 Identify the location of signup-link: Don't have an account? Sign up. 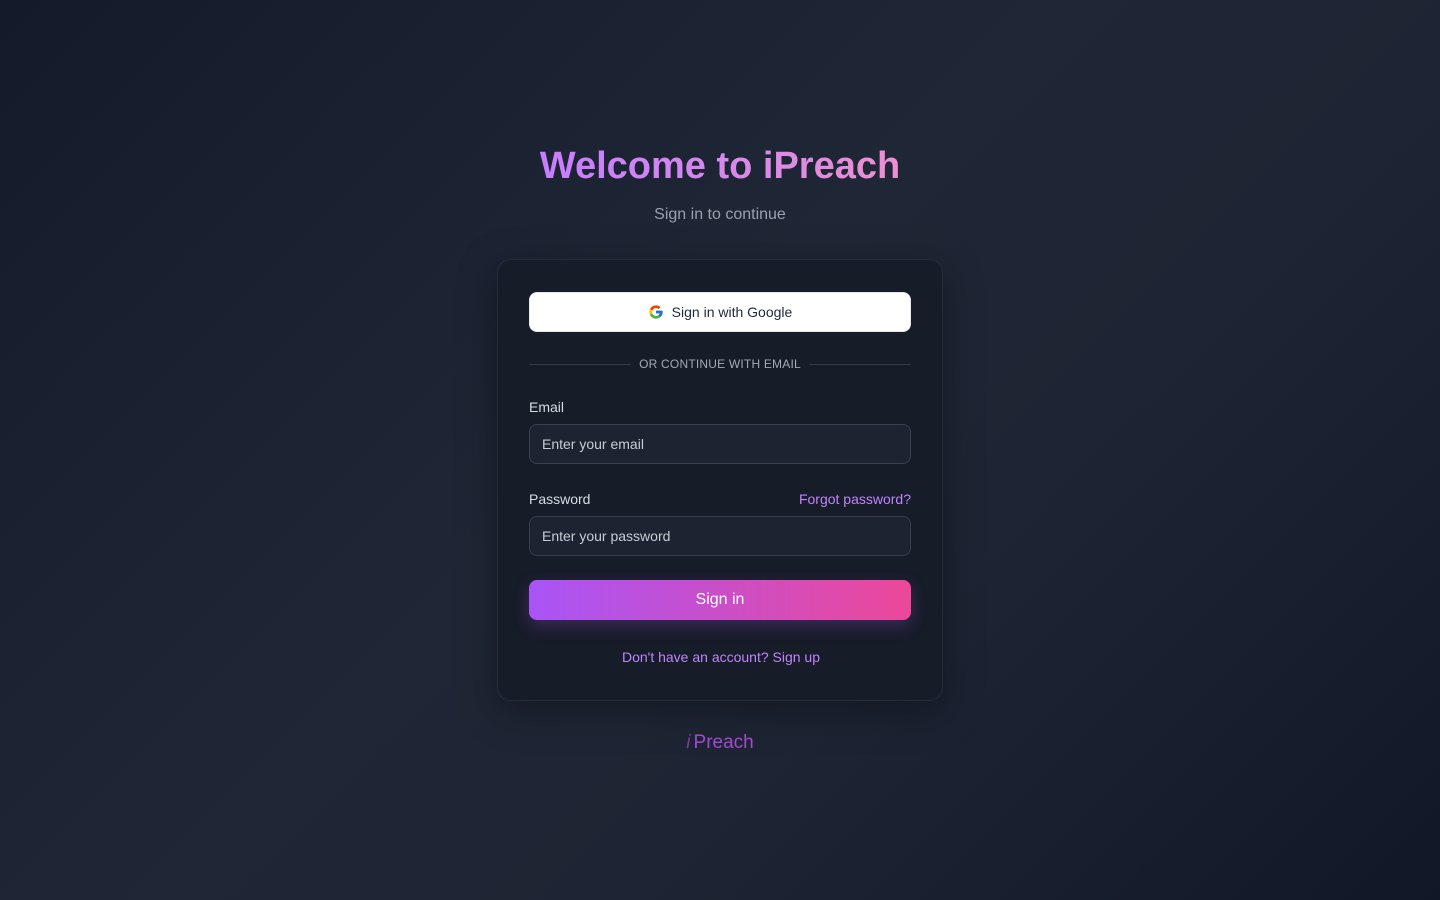
(721, 657).